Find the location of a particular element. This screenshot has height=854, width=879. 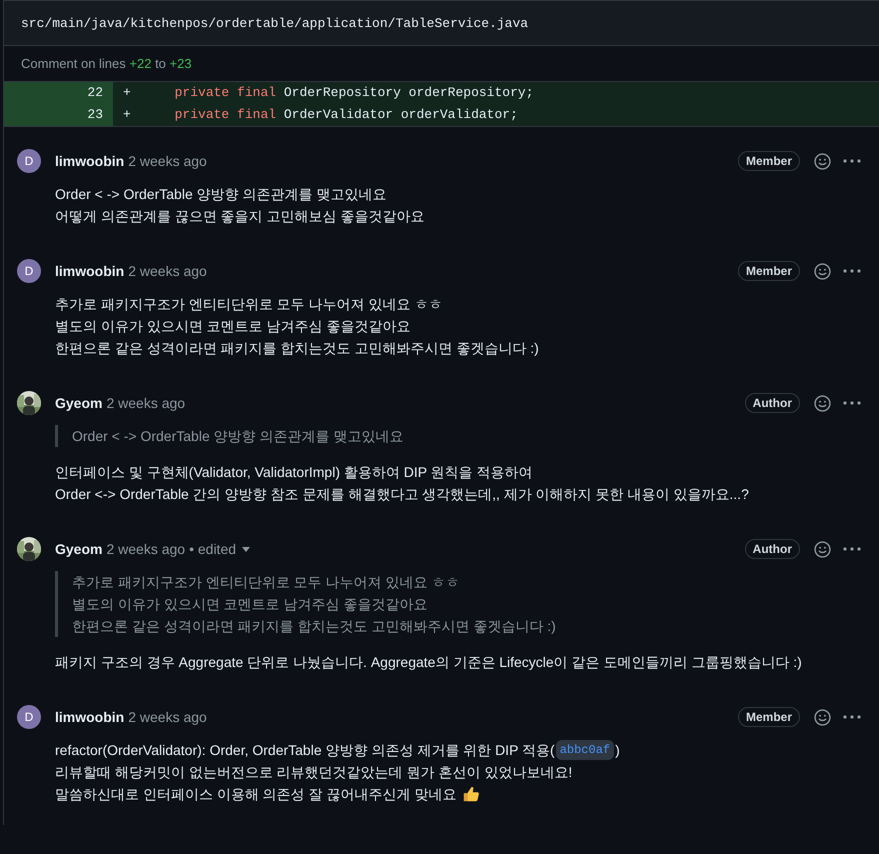

comment-text: 추가로 패키지구조가 엔티티단위로 모두 나누어져 있네요 ㅎㅎ is located at coordinates (249, 304).